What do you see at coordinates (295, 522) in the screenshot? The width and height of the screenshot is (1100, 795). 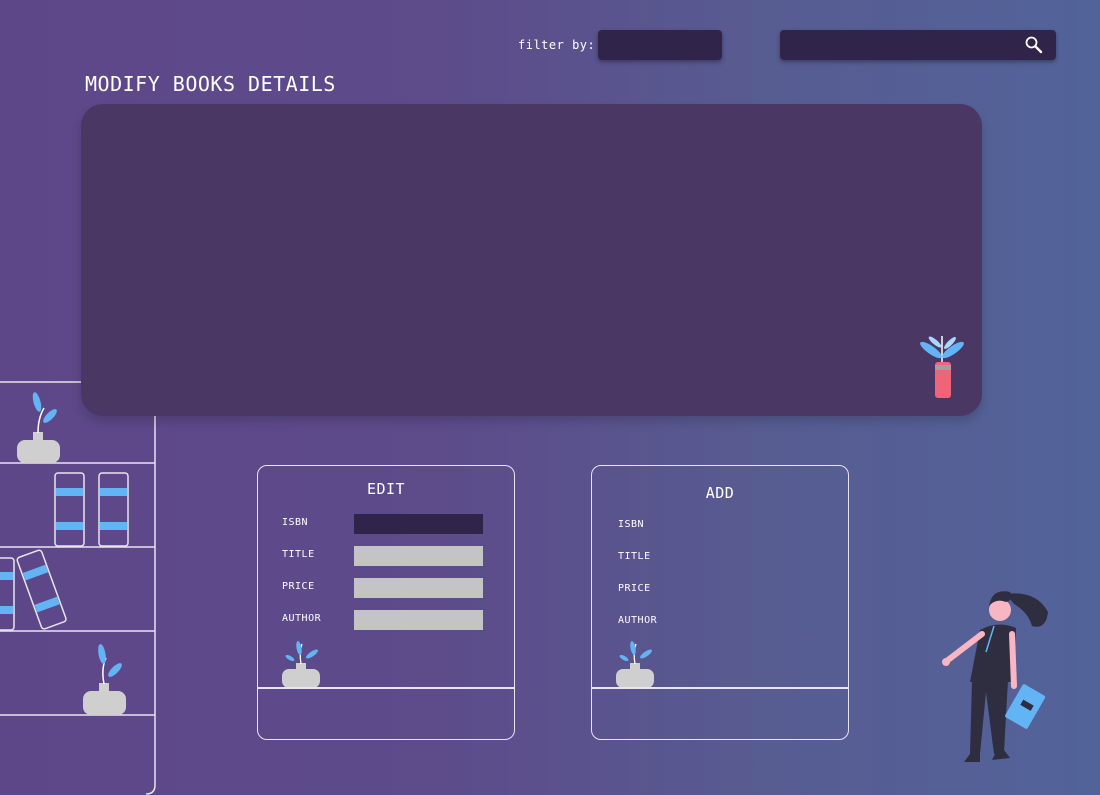 I see `edit-isbn-label: ISBN` at bounding box center [295, 522].